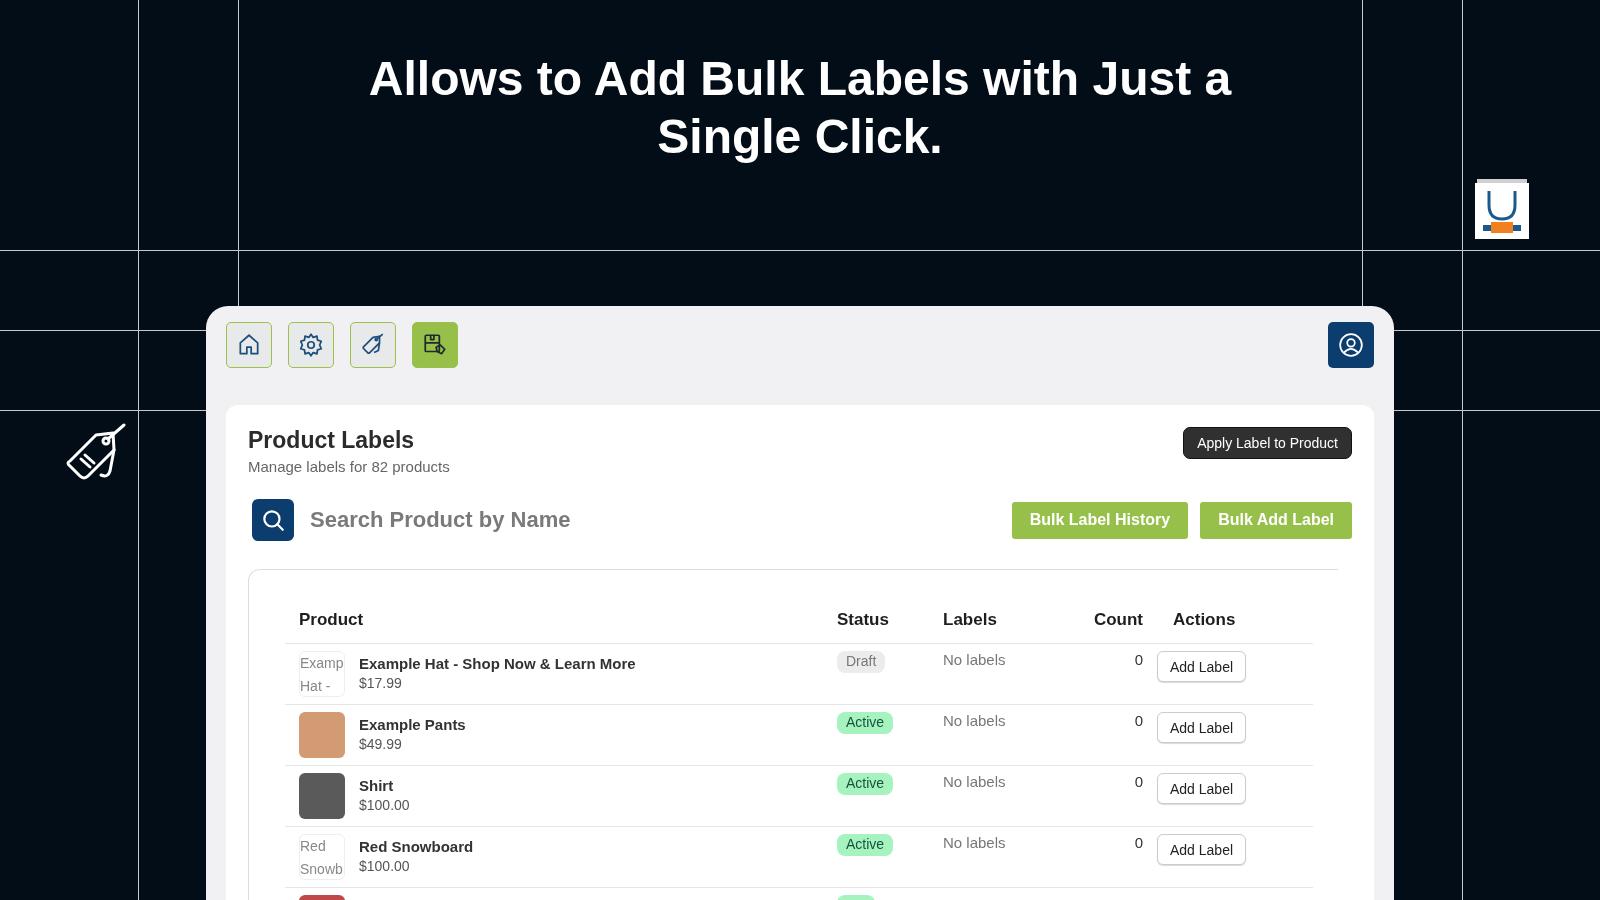 Image resolution: width=1600 pixels, height=900 pixels. Describe the element at coordinates (412, 724) in the screenshot. I see `product-name: Example Pants` at that location.